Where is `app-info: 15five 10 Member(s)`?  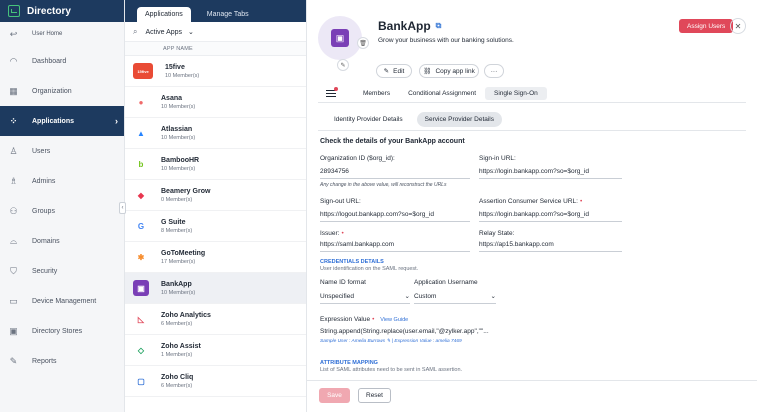 app-info: 15five 10 Member(s) is located at coordinates (182, 71).